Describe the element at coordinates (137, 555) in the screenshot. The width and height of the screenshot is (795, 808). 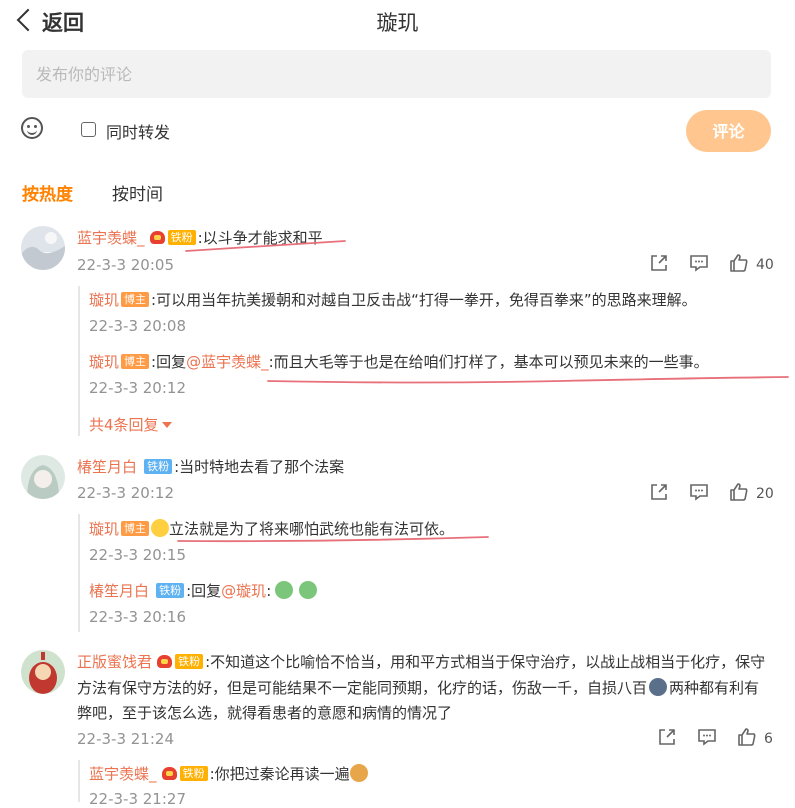
I see `reply-time: 22-3-3 20:15` at that location.